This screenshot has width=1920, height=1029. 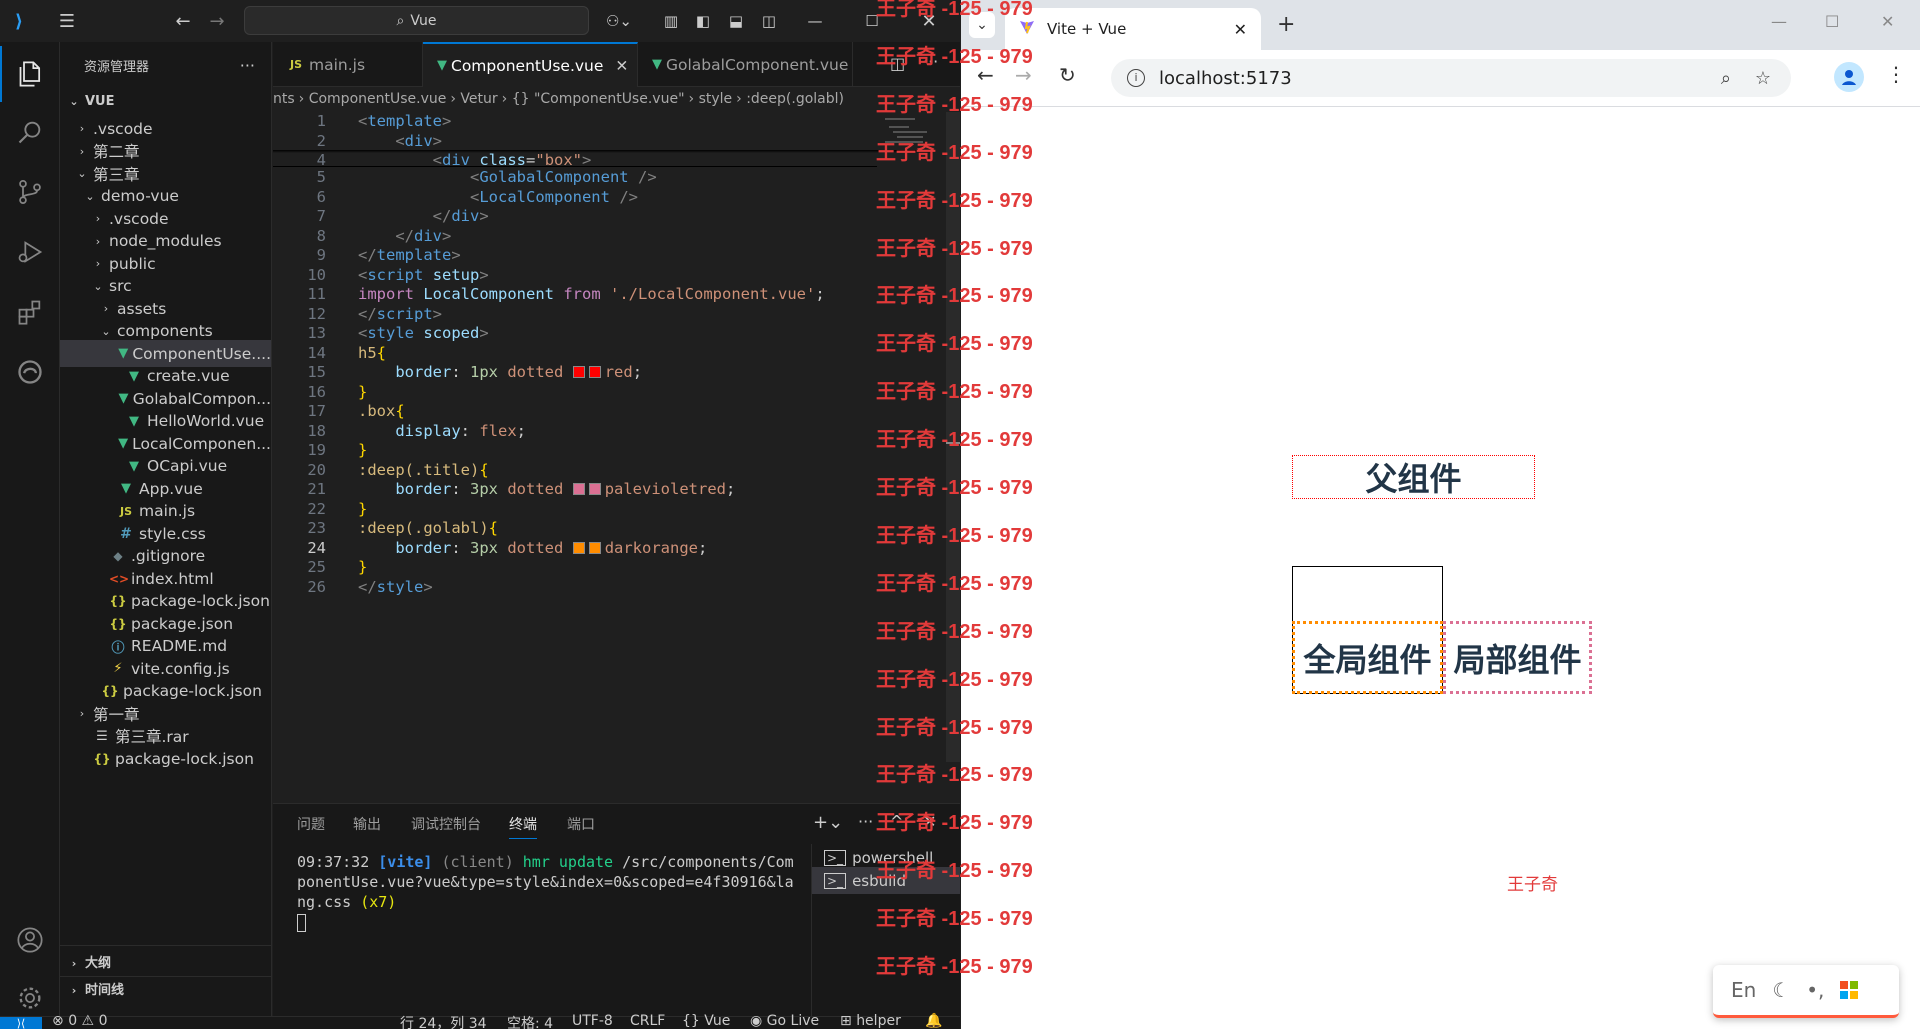 I want to click on line-number: 16, so click(x=316, y=391).